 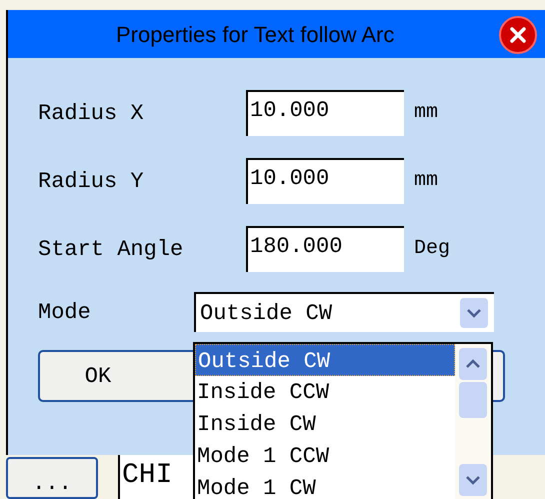 I want to click on unit-label: Deg, so click(x=432, y=249).